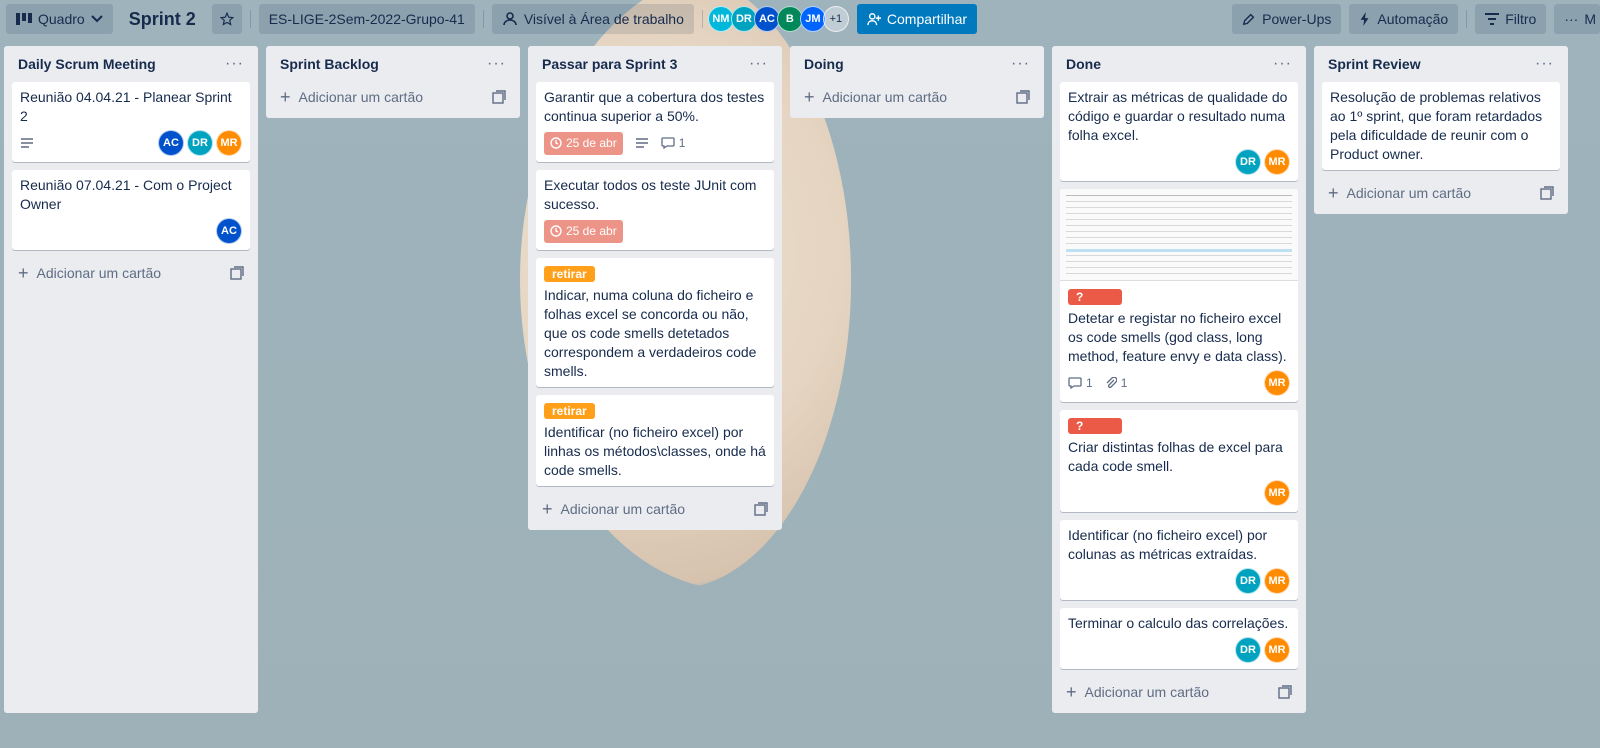 Image resolution: width=1600 pixels, height=748 pixels. What do you see at coordinates (1511, 19) in the screenshot?
I see `filter-button: Filtro` at bounding box center [1511, 19].